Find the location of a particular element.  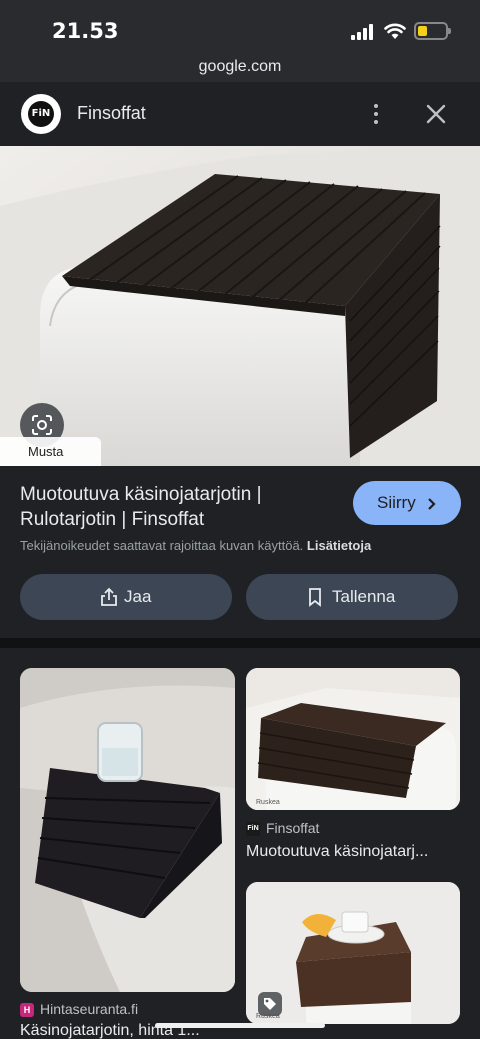

site-logo: FiN is located at coordinates (41, 114).